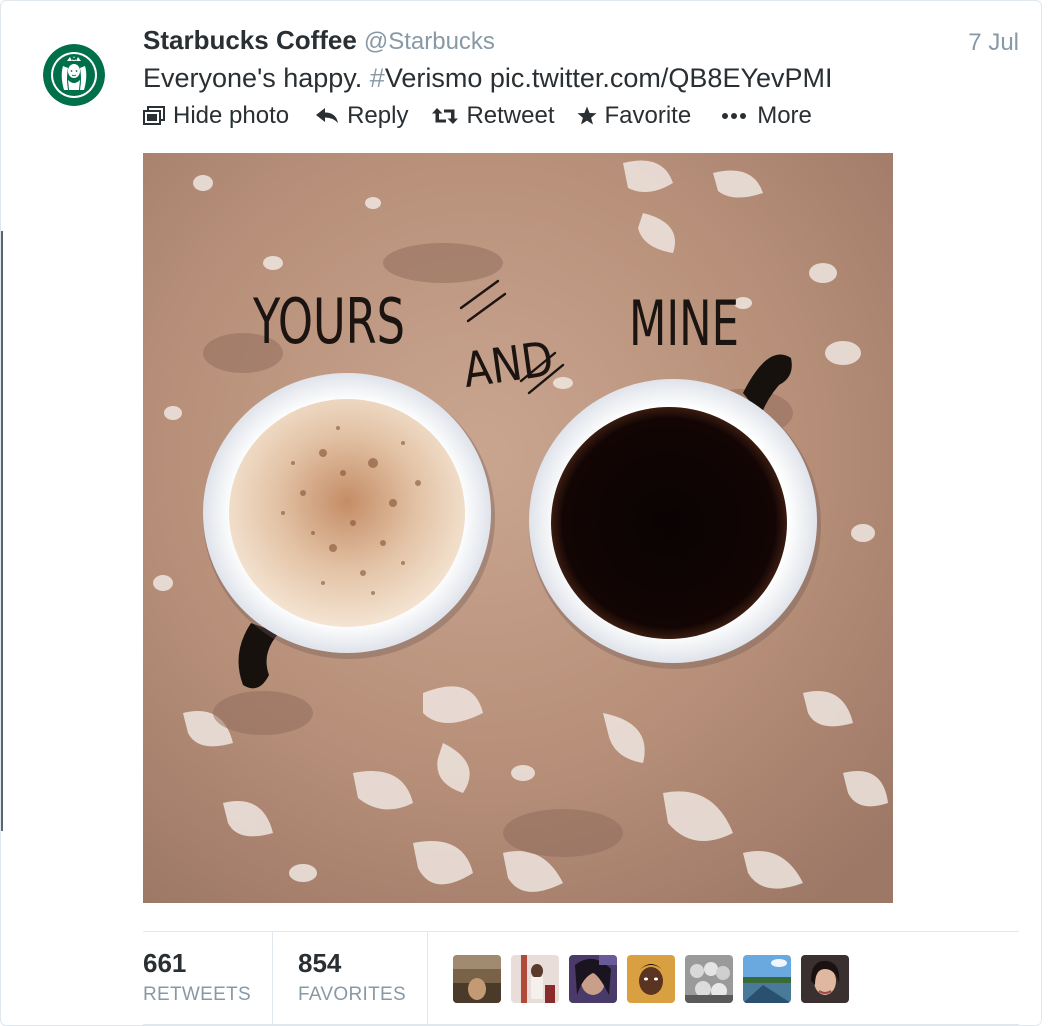 This screenshot has width=1048, height=1026. I want to click on retweets-stat: 661 RETWEETS, so click(197, 977).